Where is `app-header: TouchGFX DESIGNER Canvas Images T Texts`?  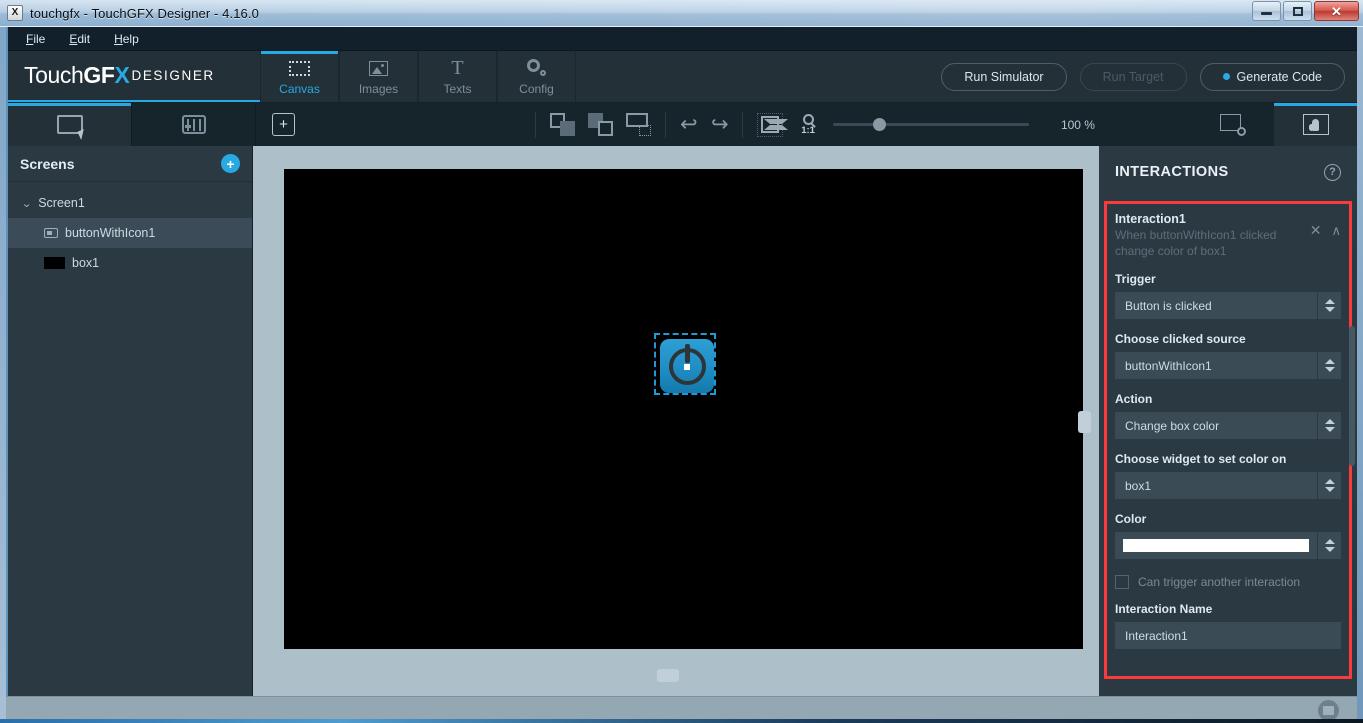 app-header: TouchGFX DESIGNER Canvas Images T Texts is located at coordinates (682, 77).